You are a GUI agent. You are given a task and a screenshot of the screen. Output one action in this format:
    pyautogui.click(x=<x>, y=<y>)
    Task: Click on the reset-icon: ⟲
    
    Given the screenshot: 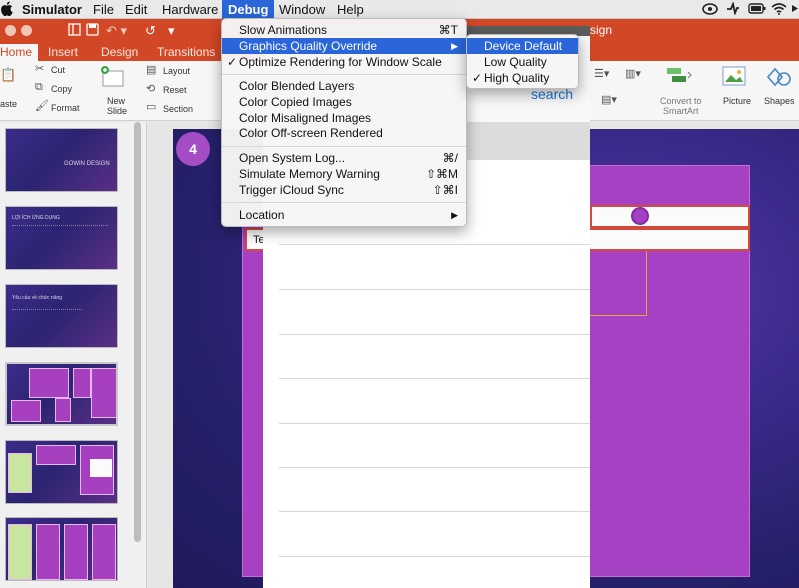 What is the action you would take?
    pyautogui.click(x=150, y=88)
    